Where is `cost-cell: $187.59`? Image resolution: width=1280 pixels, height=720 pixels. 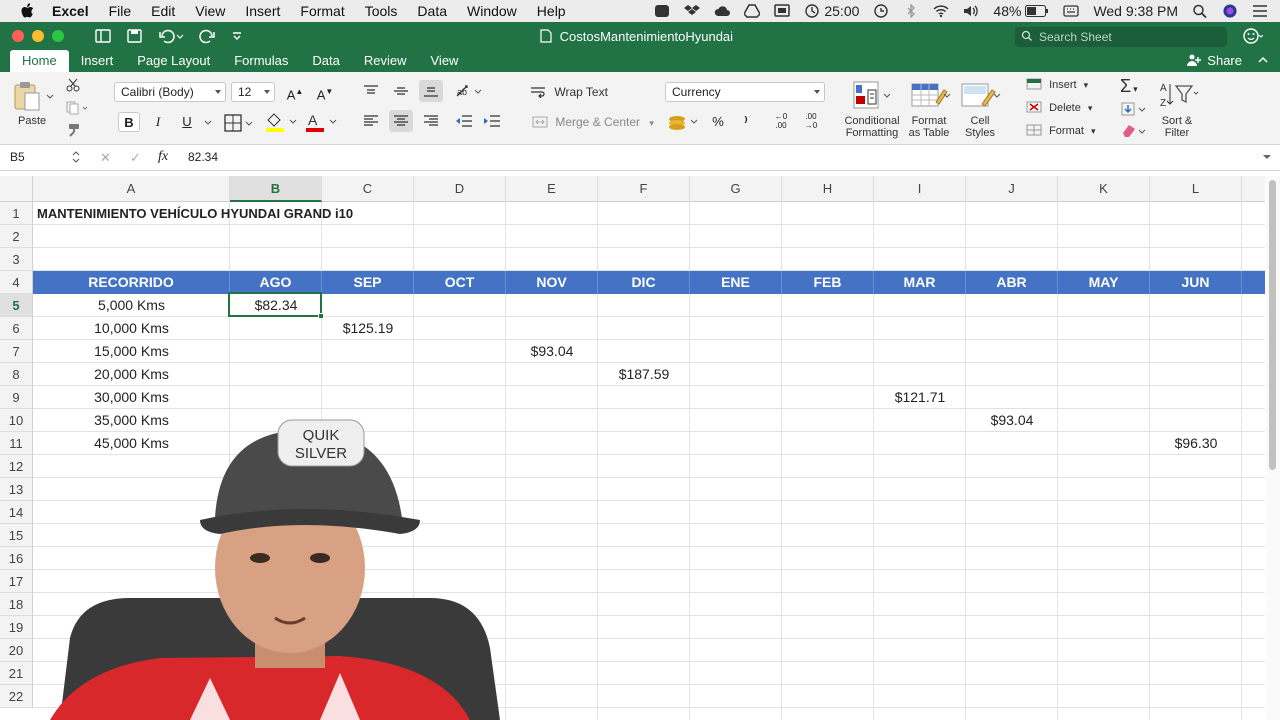
cost-cell: $187.59 is located at coordinates (644, 374).